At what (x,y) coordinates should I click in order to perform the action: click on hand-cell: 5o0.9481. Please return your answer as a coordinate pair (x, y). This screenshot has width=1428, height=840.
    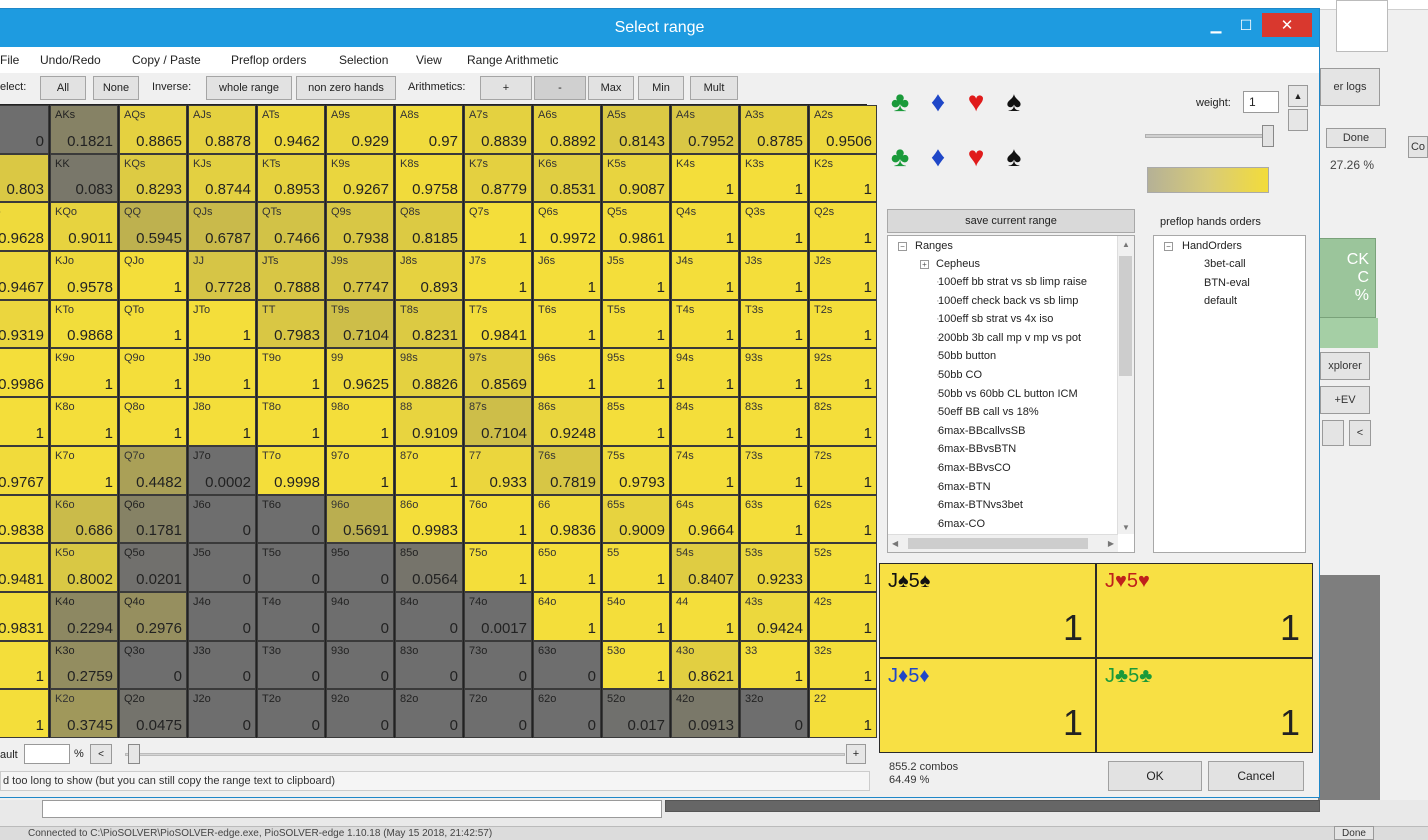
    Looking at the image, I should click on (24, 567).